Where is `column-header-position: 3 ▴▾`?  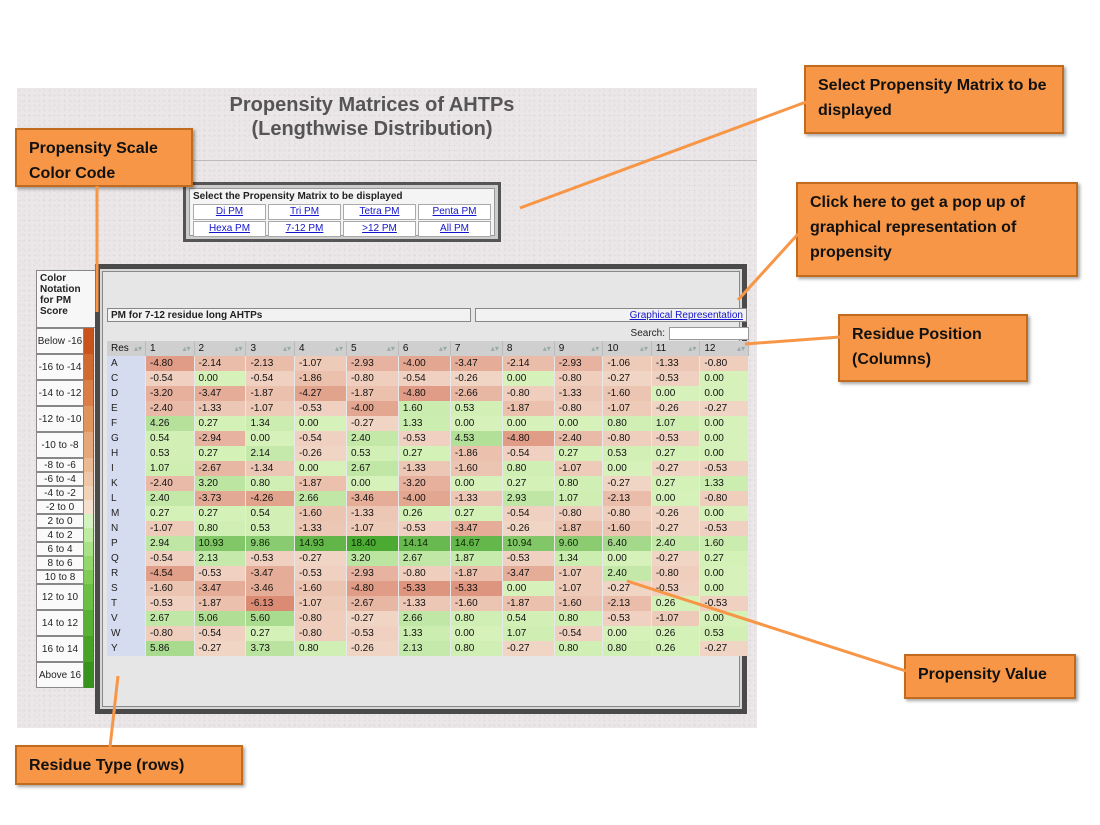
column-header-position: 3 ▴▾ is located at coordinates (270, 348).